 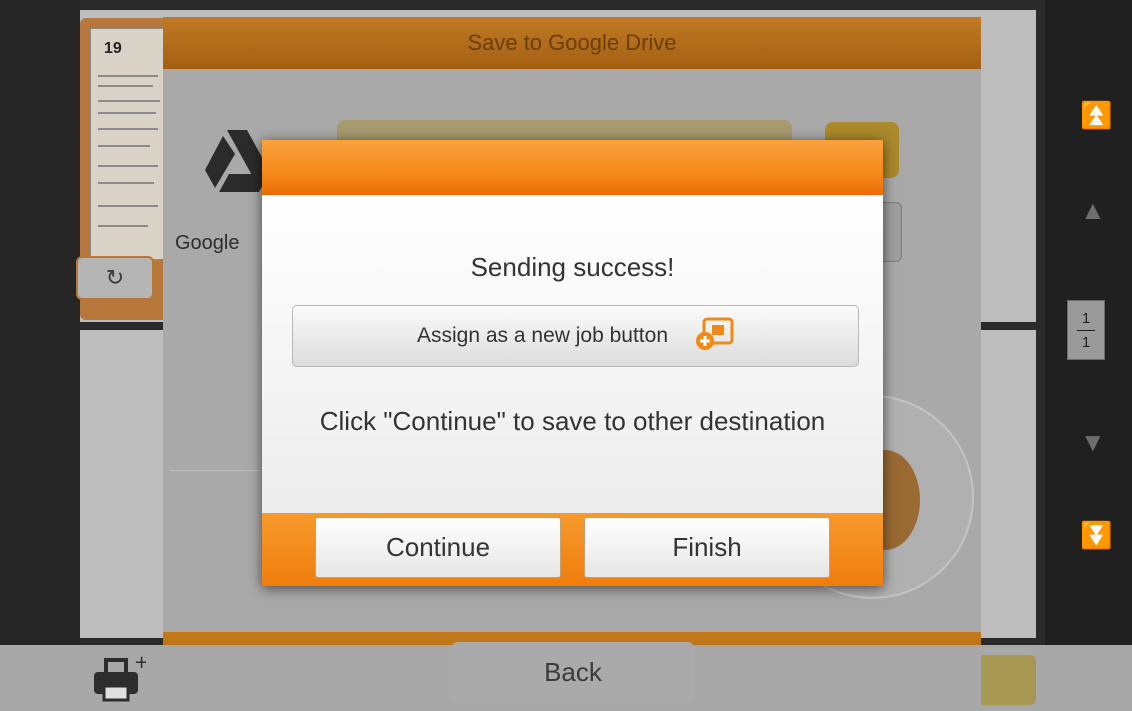 What do you see at coordinates (573, 672) in the screenshot?
I see `back-button: Back` at bounding box center [573, 672].